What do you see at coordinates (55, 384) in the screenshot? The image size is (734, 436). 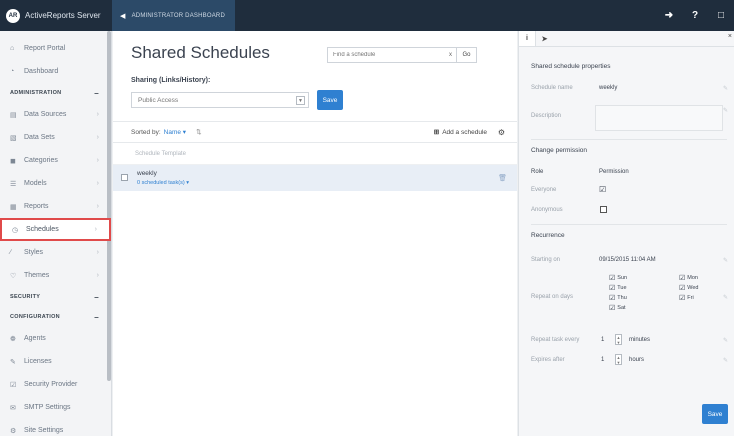 I see `sidebar-item-security-provider: ☑ Security Provider` at bounding box center [55, 384].